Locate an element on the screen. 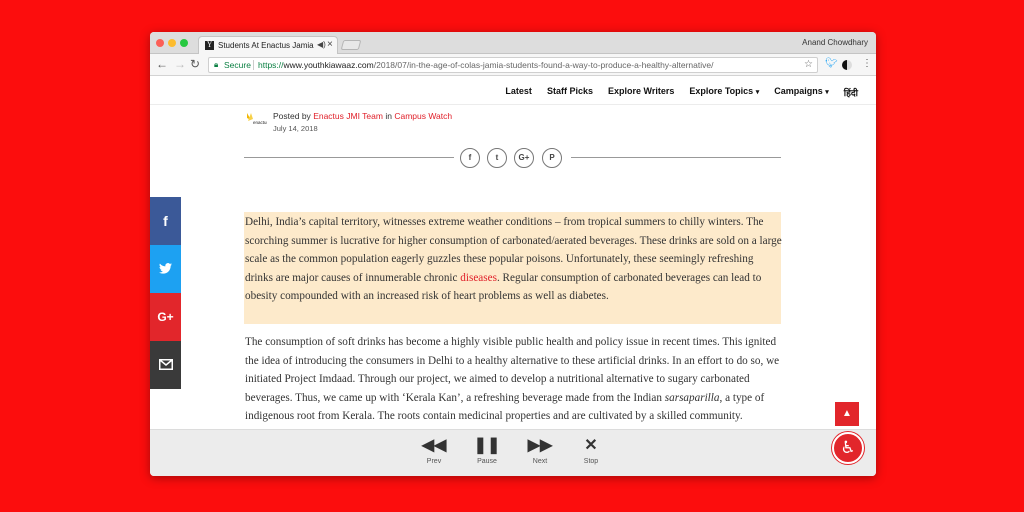 The image size is (1024, 512). share-google-plus-icon: G+ is located at coordinates (524, 158).